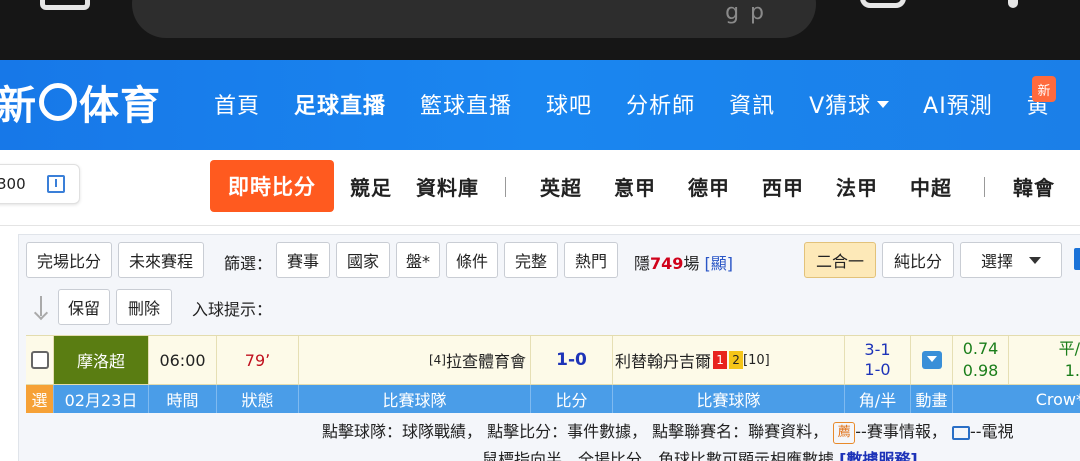 Image resolution: width=1080 pixels, height=461 pixels. Describe the element at coordinates (531, 260) in the screenshot. I see `filter-complete-button: 完整` at that location.